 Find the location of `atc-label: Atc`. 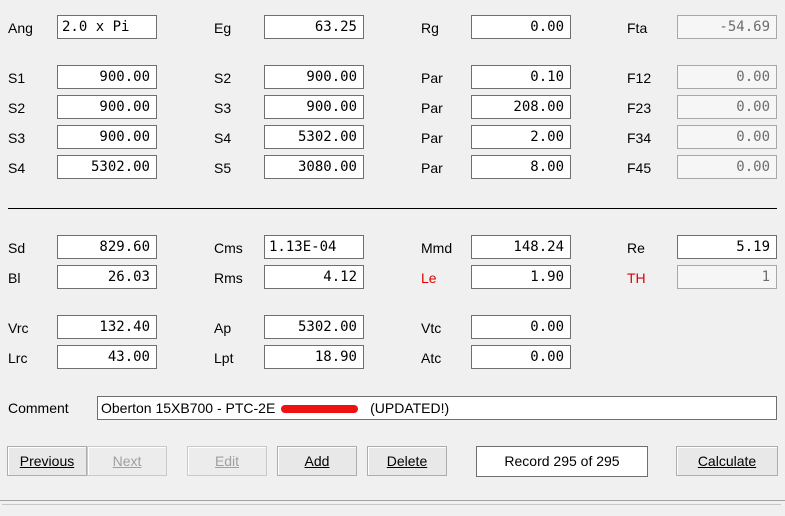

atc-label: Atc is located at coordinates (431, 358).